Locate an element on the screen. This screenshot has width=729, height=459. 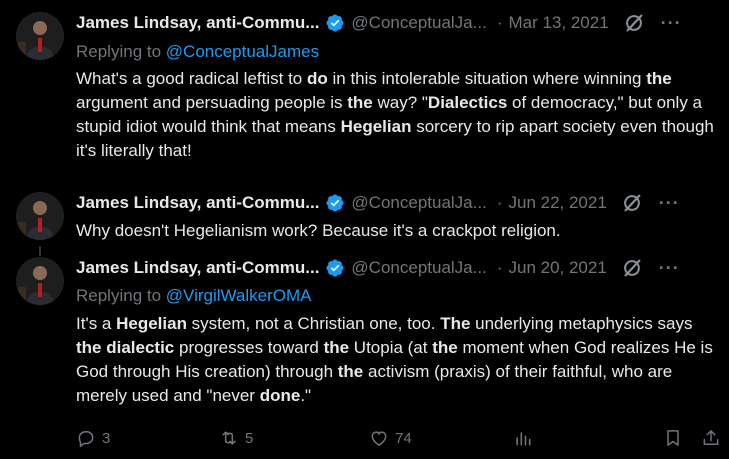
repost-button: 5 is located at coordinates (236, 438).